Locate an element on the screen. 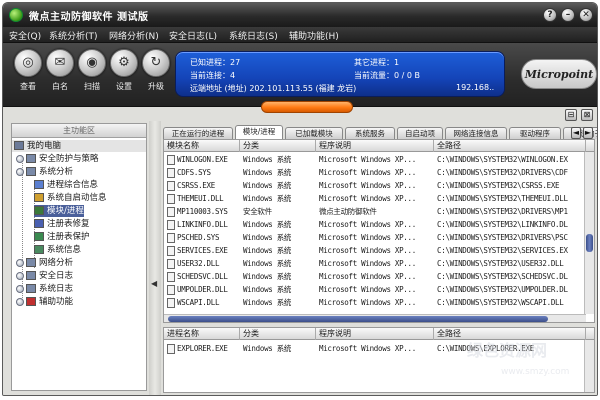 This screenshot has height=400, width=600. scan-label: 扫描 is located at coordinates (92, 86).